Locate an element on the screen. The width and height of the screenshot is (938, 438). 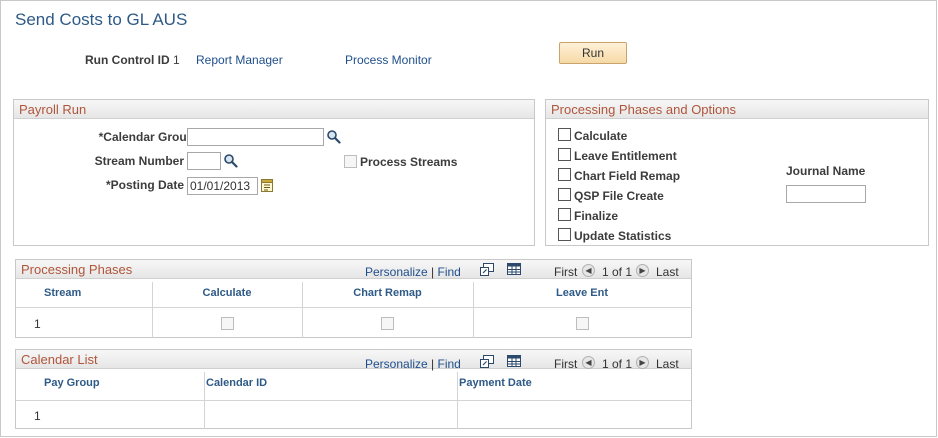
qsp-file-create-checkbox is located at coordinates (564, 194).